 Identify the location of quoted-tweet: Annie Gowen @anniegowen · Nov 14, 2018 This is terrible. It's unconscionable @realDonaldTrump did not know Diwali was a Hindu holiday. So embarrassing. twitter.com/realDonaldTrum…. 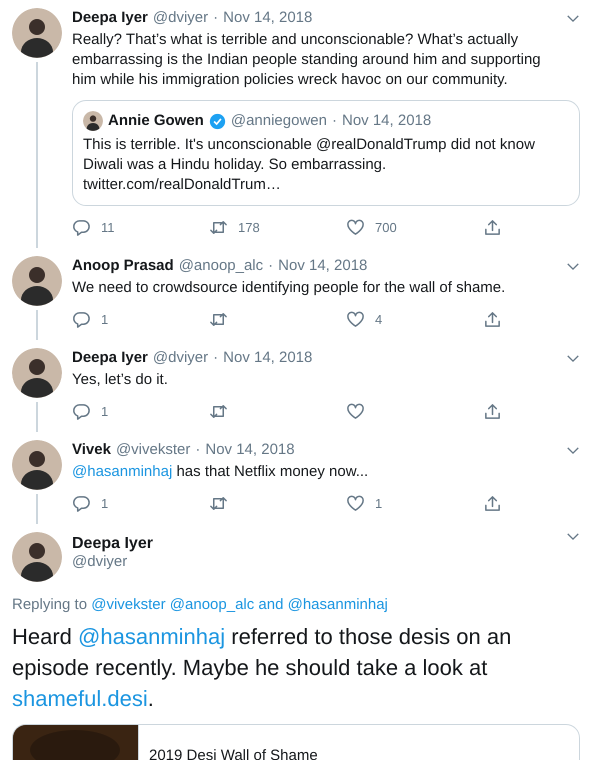
(326, 153).